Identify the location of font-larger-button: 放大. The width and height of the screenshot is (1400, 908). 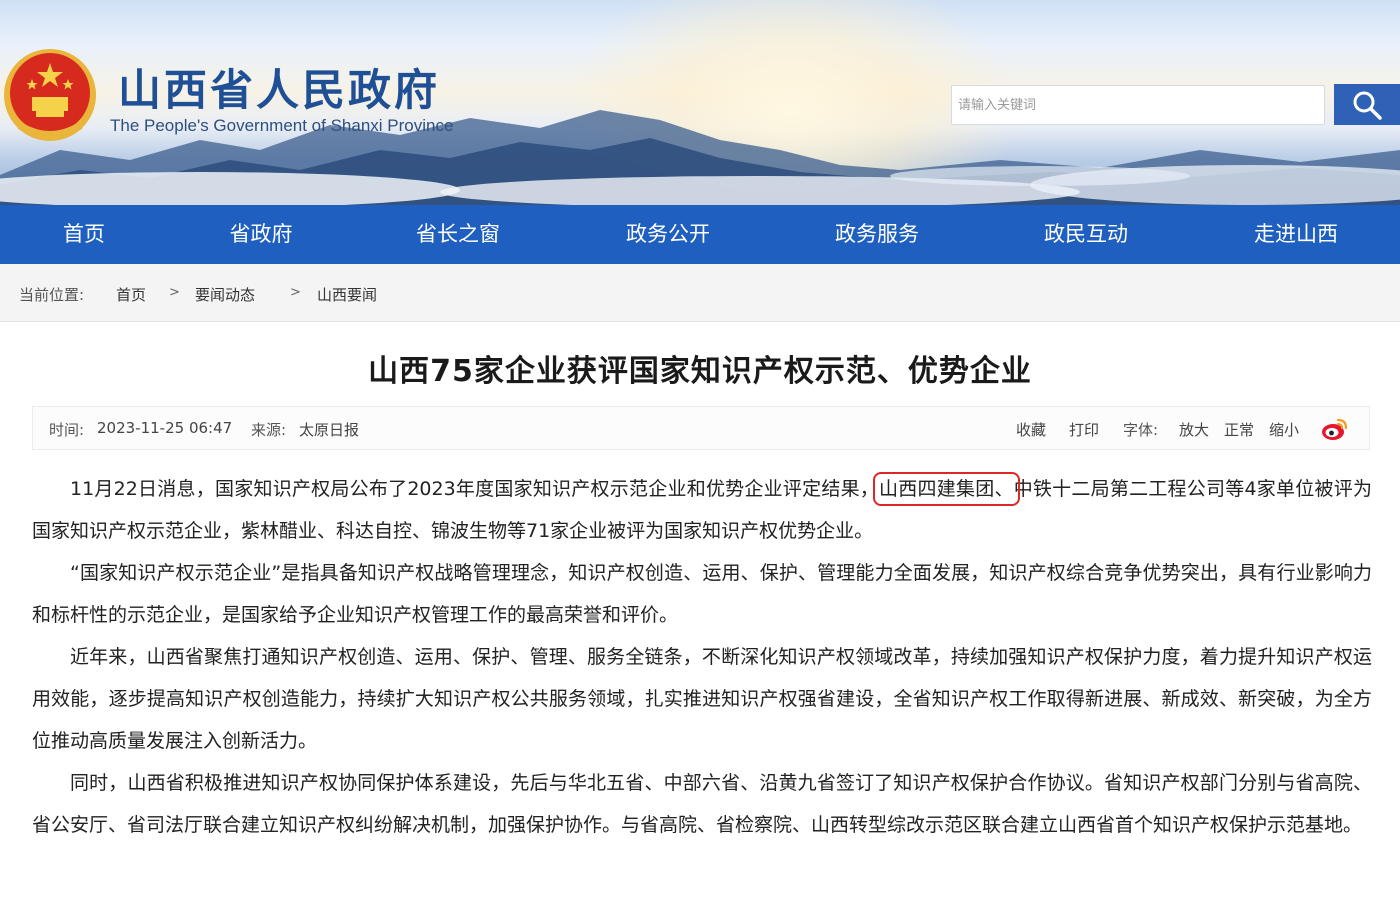
(1194, 429).